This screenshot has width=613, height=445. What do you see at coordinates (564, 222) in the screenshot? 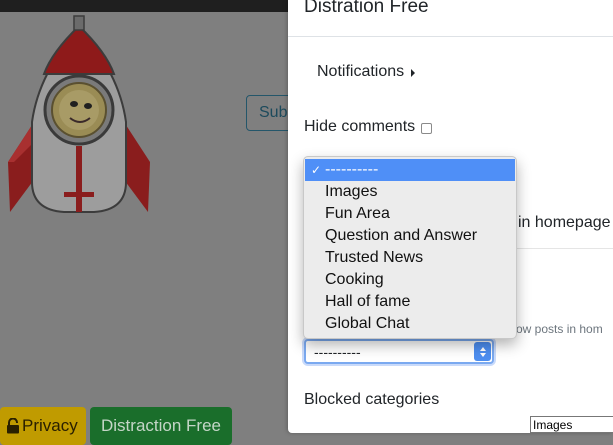
I see `in-homepage-text: in homepage` at bounding box center [564, 222].